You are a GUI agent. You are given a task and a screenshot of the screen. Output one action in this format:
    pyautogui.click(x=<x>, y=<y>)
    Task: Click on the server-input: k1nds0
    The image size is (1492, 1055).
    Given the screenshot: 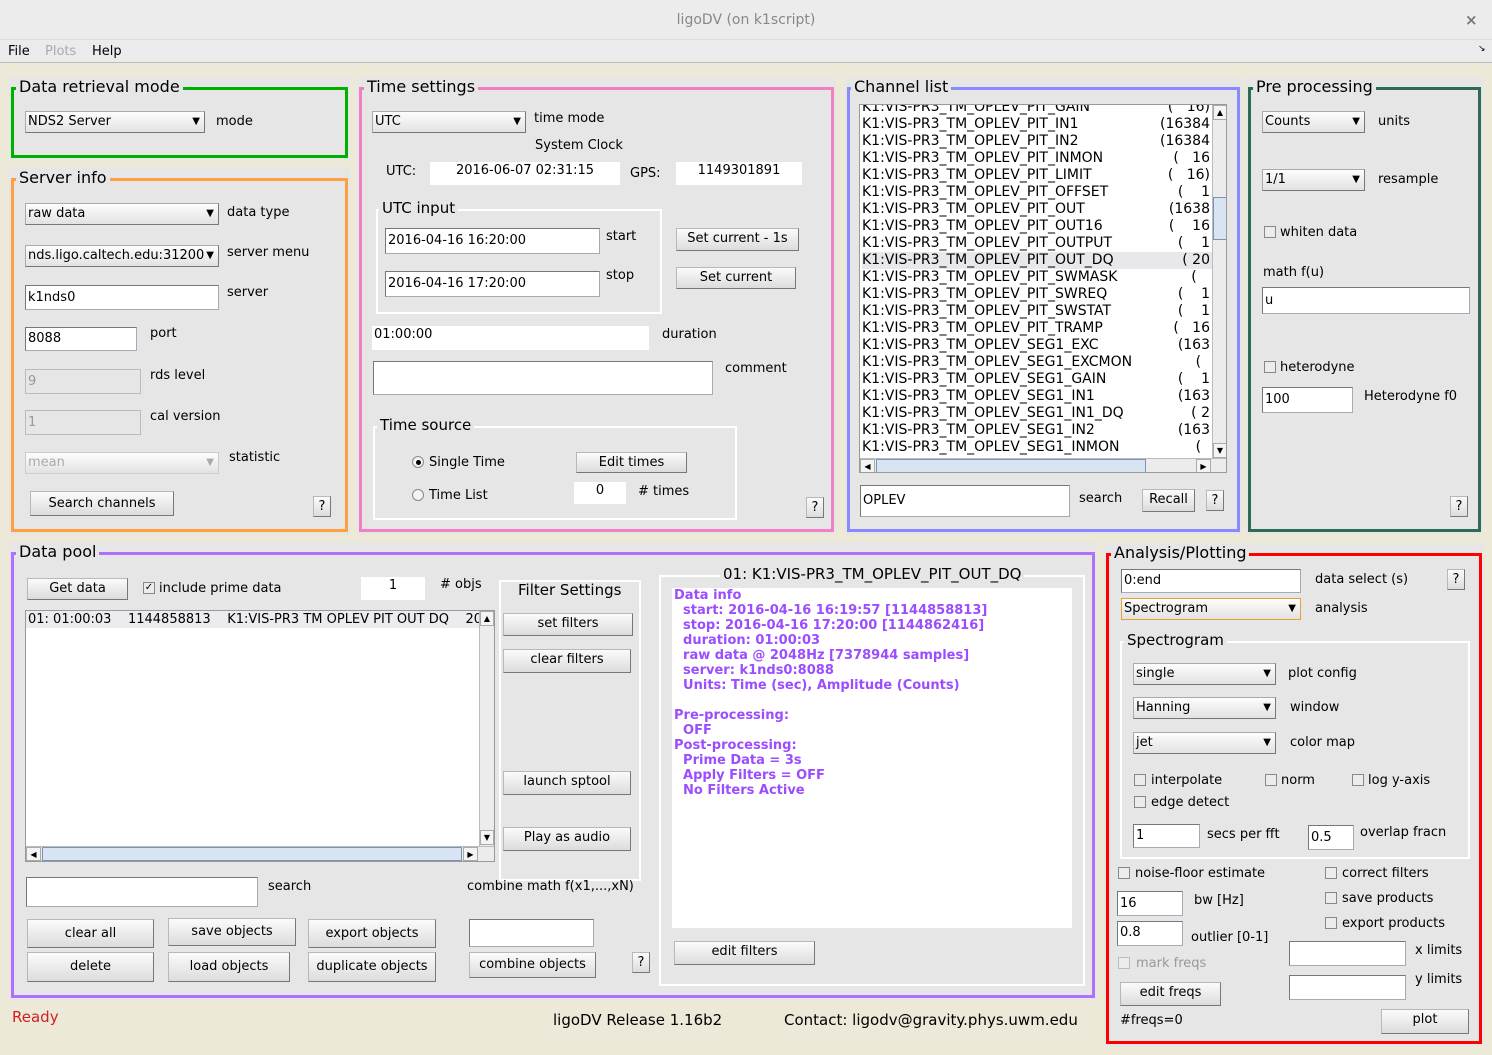 What is the action you would take?
    pyautogui.click(x=122, y=297)
    